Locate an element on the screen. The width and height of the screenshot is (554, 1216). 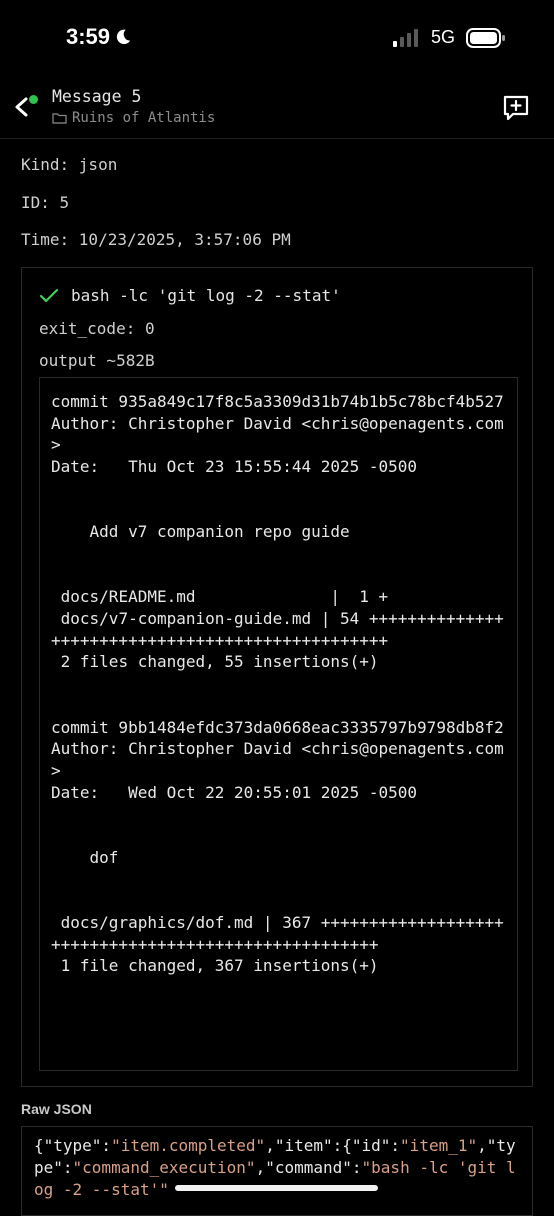
signal-icon is located at coordinates (405, 38).